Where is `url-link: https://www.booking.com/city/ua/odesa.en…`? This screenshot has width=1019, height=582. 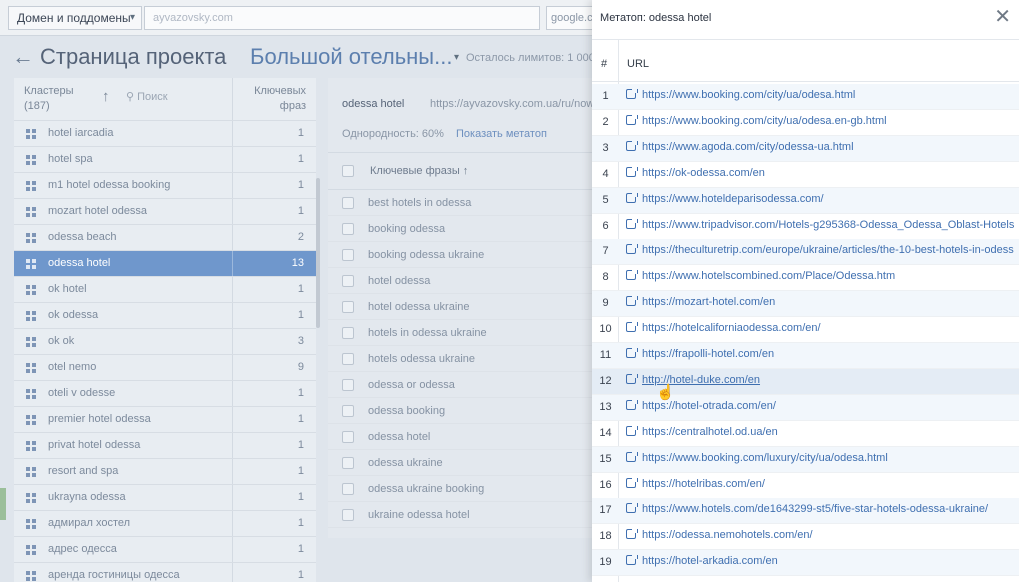
url-link: https://www.booking.com/city/ua/odesa.en… is located at coordinates (820, 120).